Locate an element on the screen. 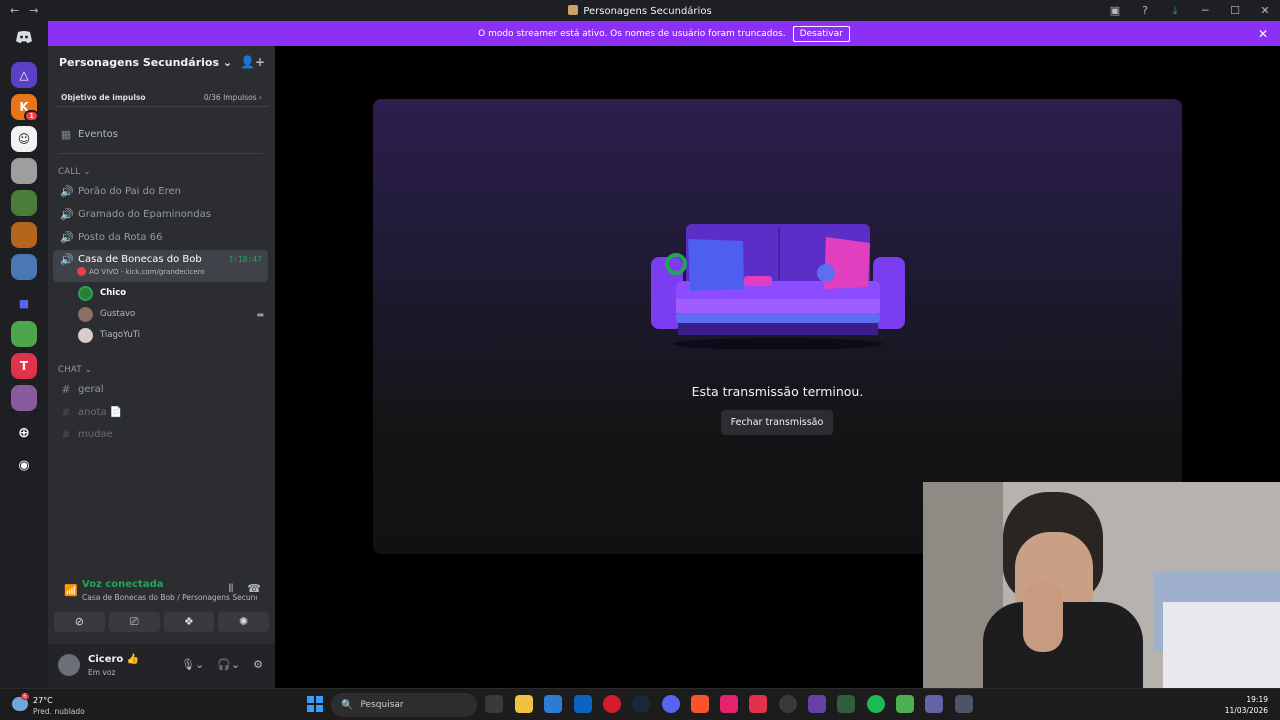  text-channel: # anota 📄 is located at coordinates (160, 412).